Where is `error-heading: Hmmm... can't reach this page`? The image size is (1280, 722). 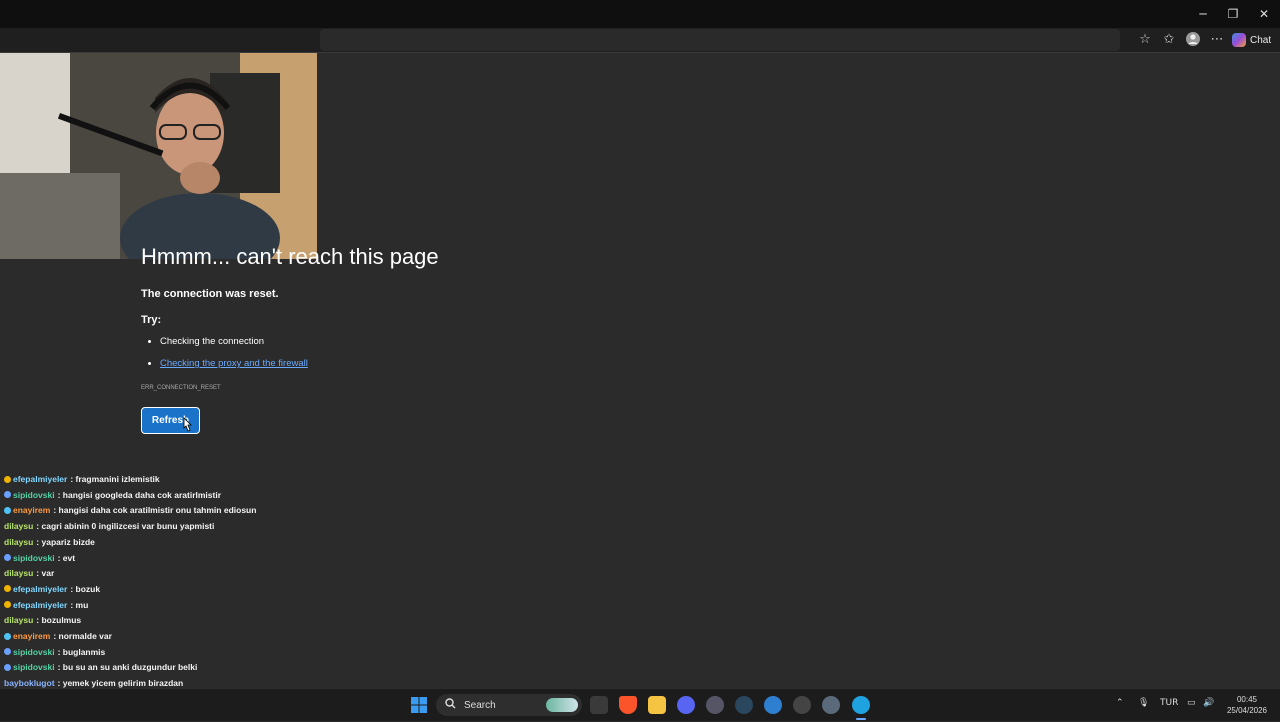 error-heading: Hmmm... can't reach this page is located at coordinates (290, 256).